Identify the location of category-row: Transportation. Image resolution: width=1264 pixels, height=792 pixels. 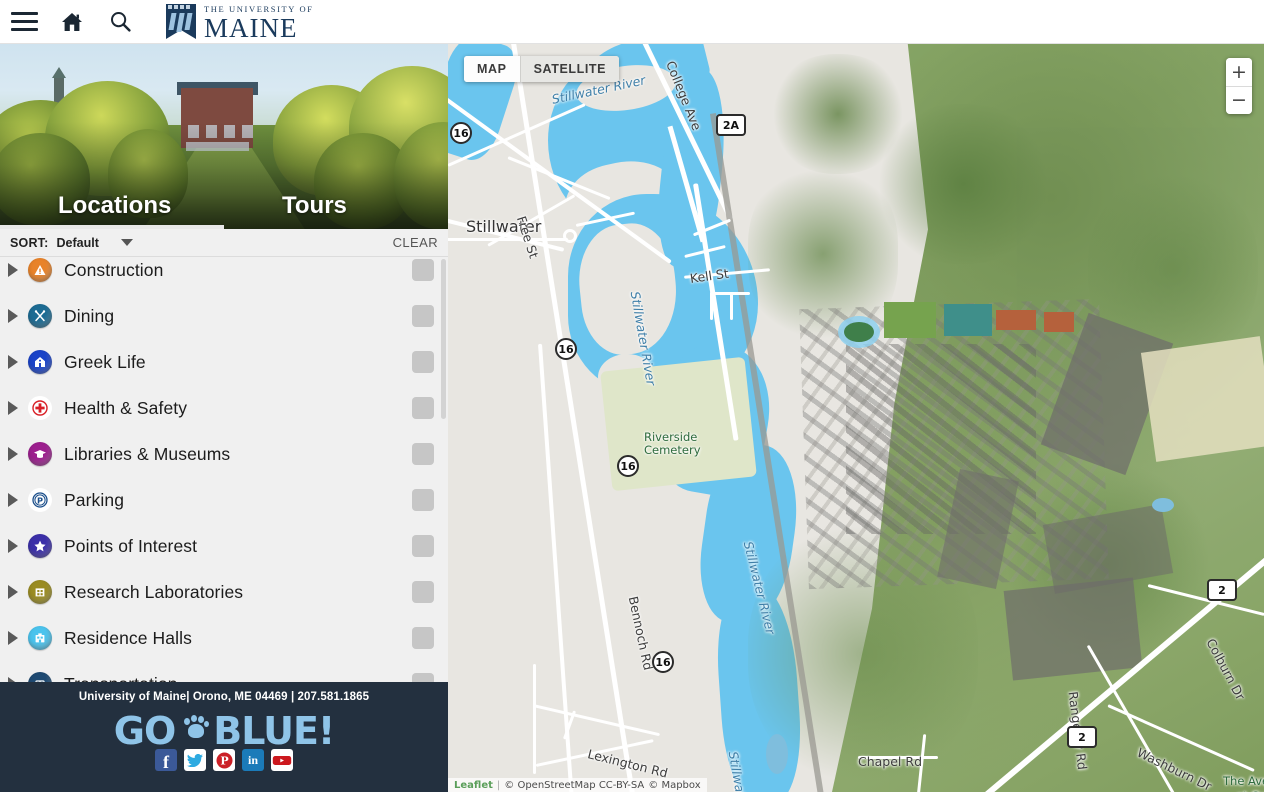
(224, 672).